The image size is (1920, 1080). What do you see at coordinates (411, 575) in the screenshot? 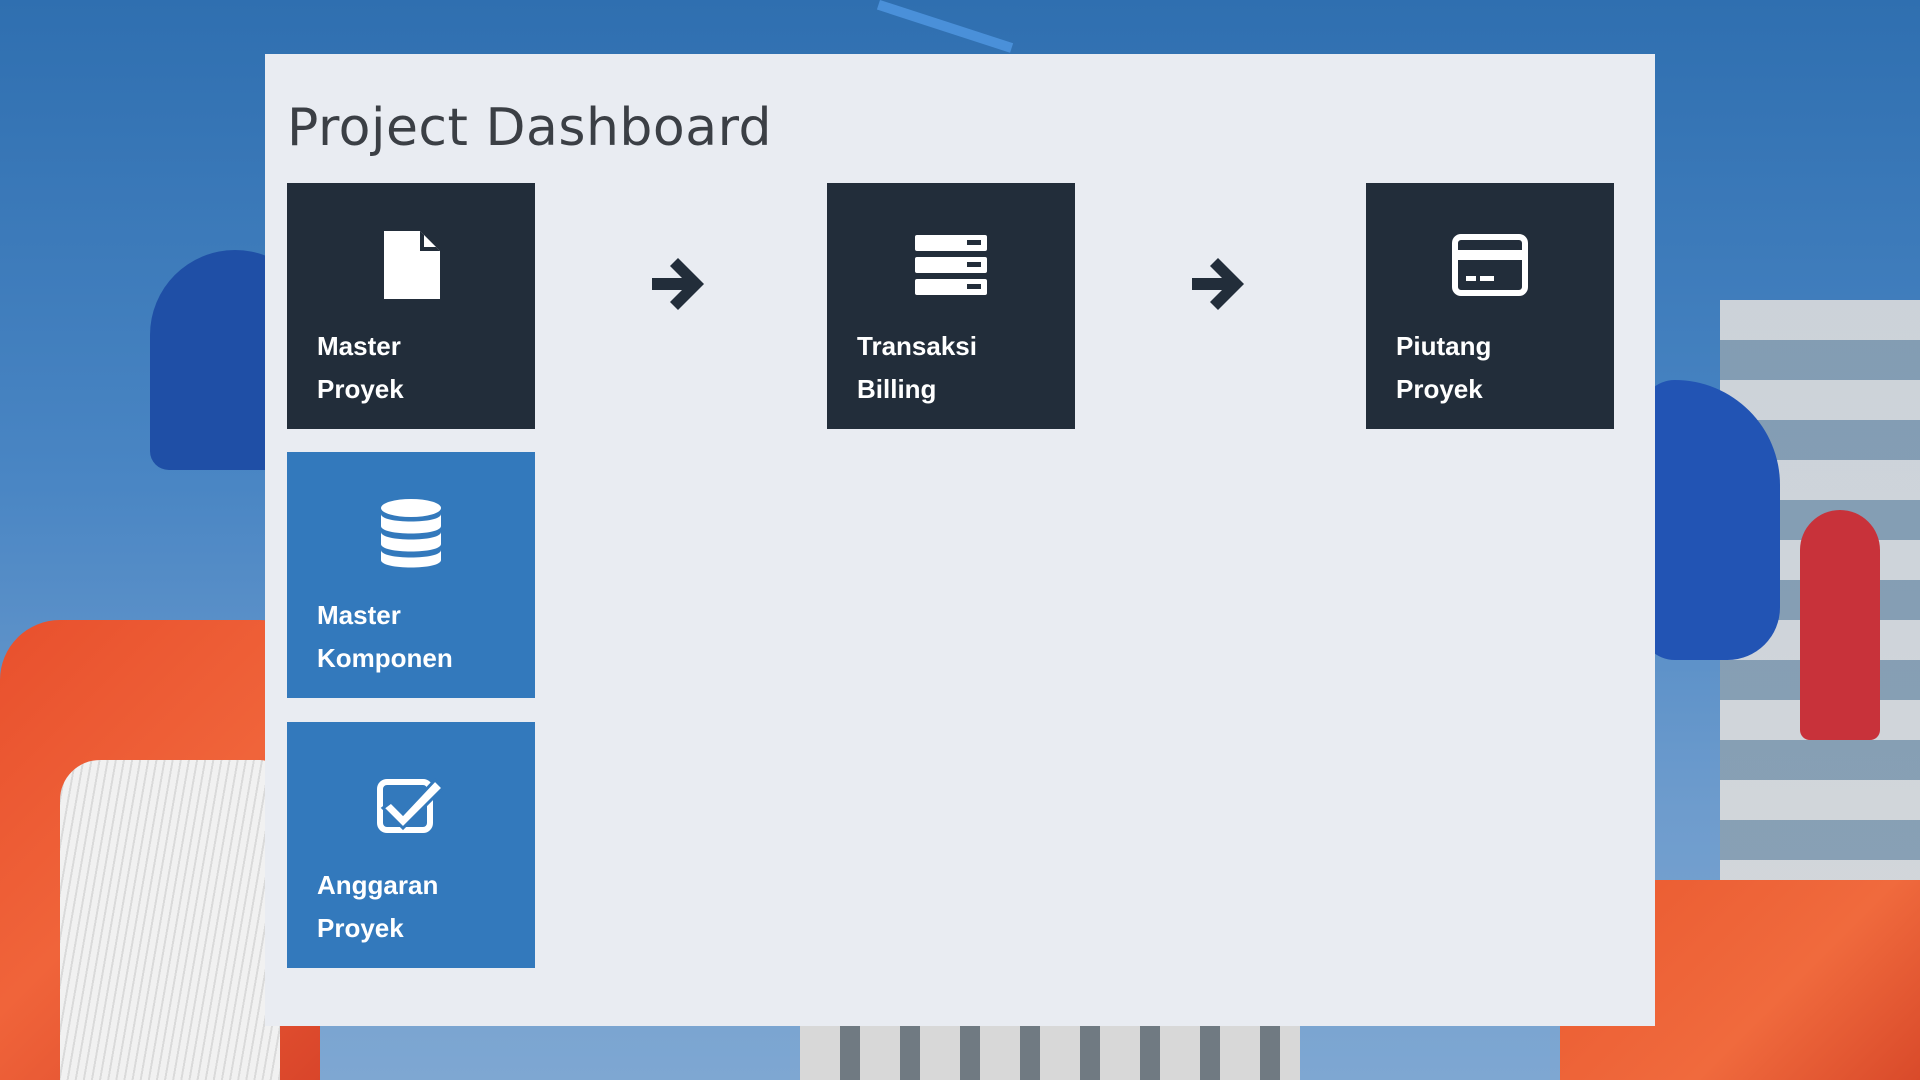
I see `tile-master-komponen: Master Komponen` at bounding box center [411, 575].